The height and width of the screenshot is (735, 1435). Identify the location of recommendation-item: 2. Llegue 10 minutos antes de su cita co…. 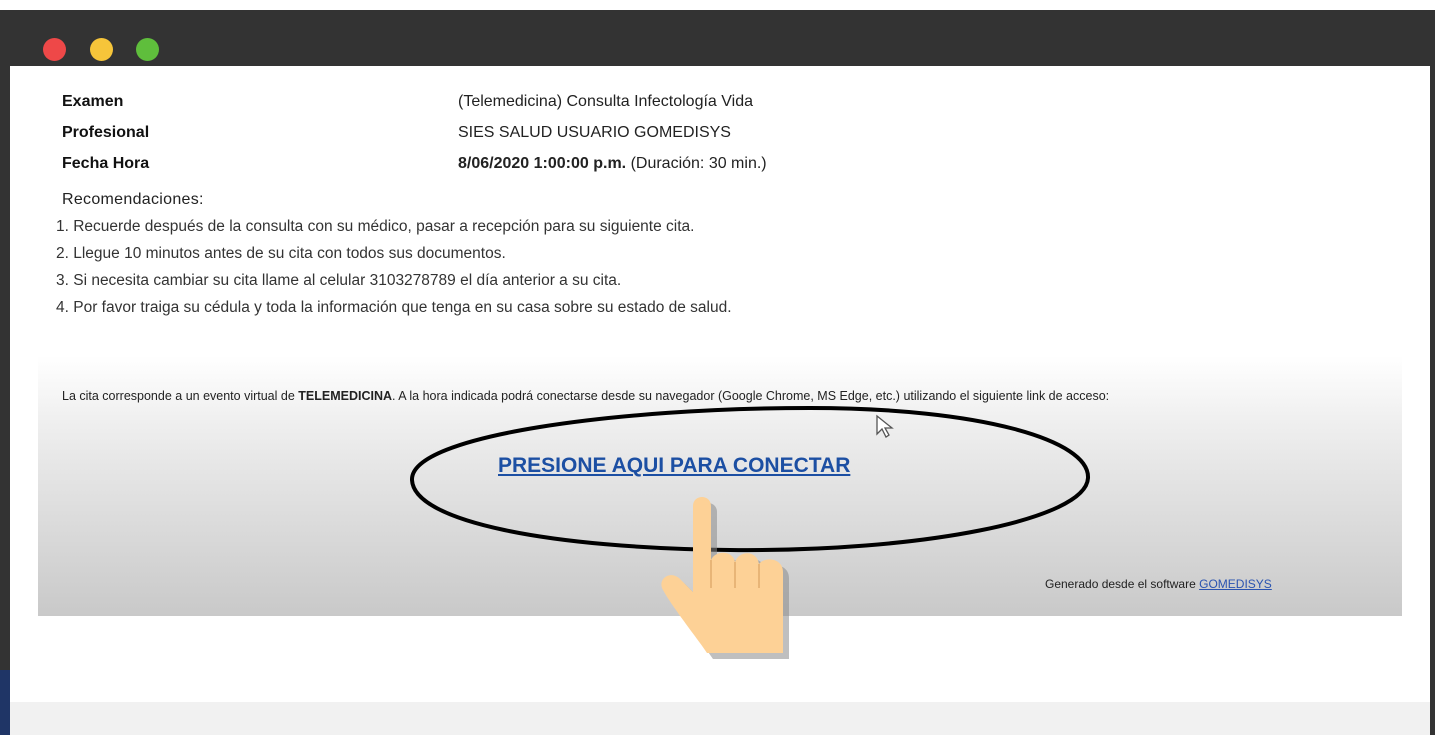
(281, 253).